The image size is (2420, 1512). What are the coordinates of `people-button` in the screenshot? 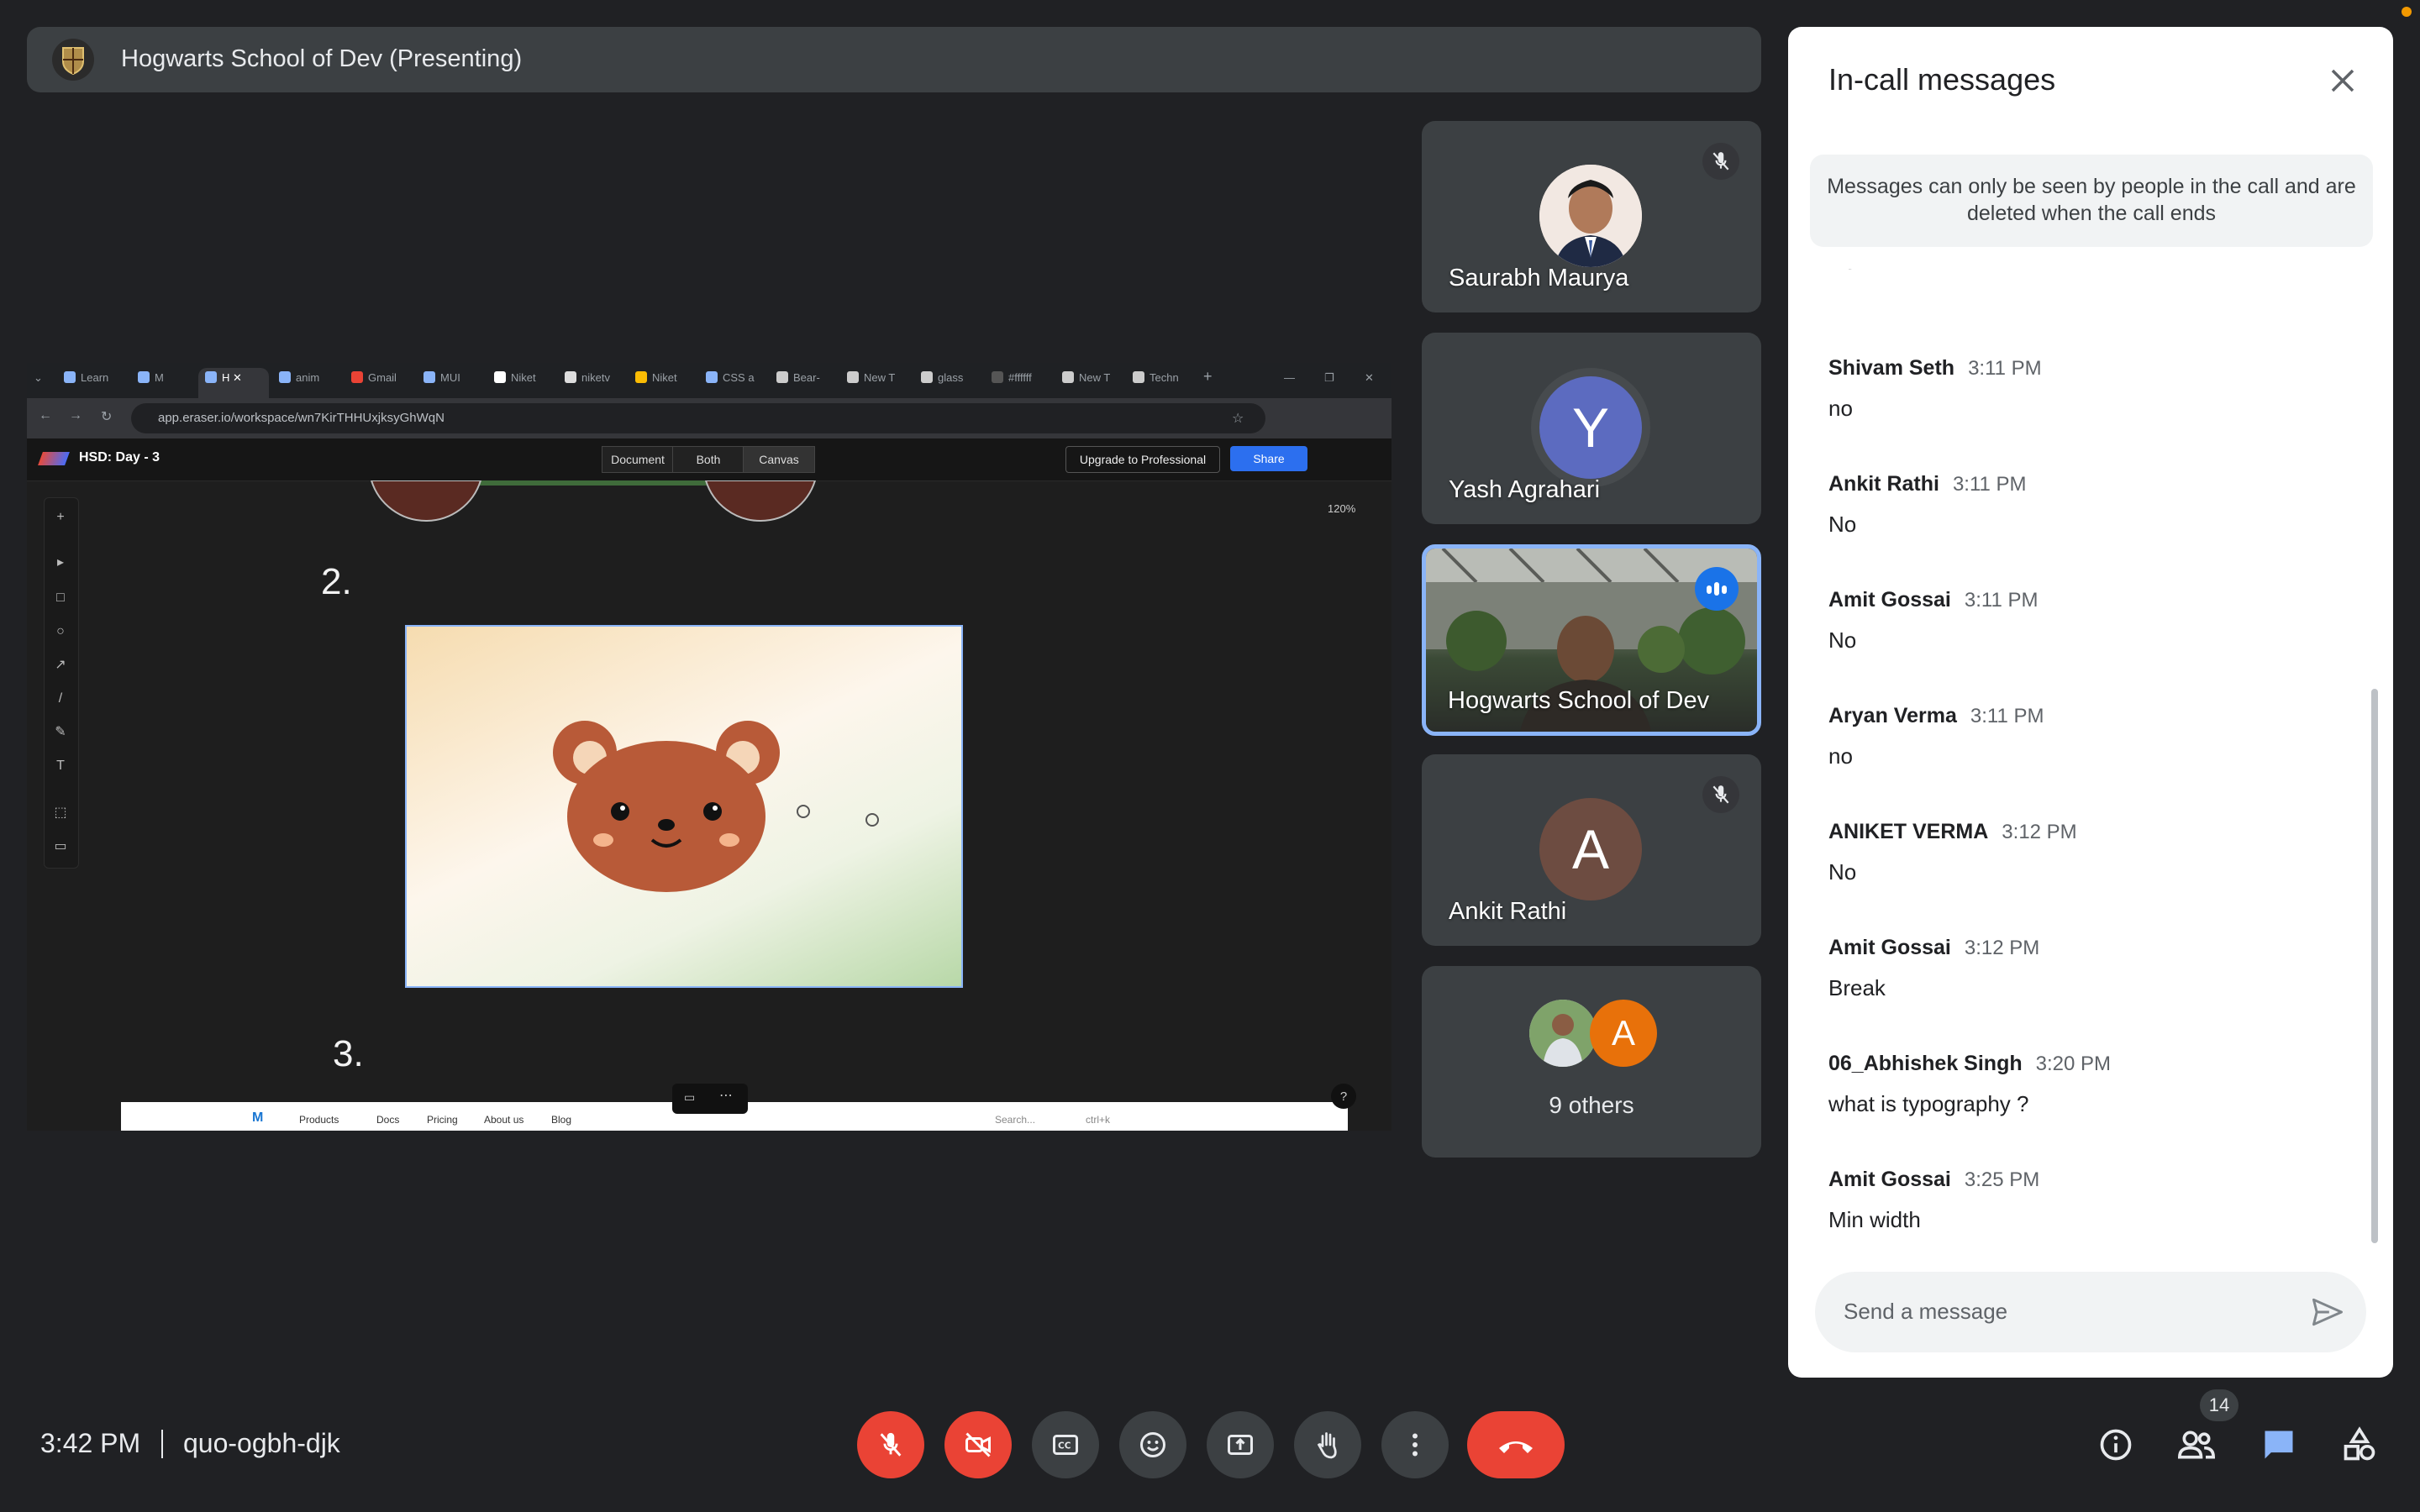 It's located at (2196, 1444).